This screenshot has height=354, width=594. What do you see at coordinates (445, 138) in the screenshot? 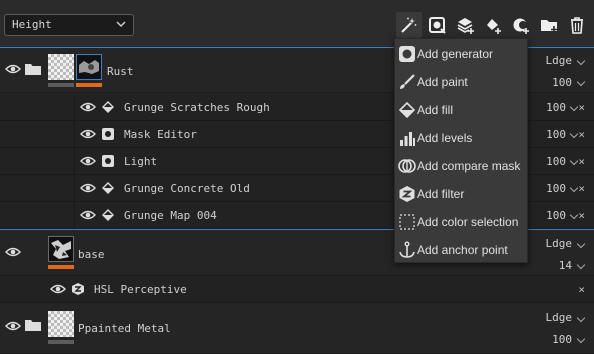
I see `menu-item-label: Add levels` at bounding box center [445, 138].